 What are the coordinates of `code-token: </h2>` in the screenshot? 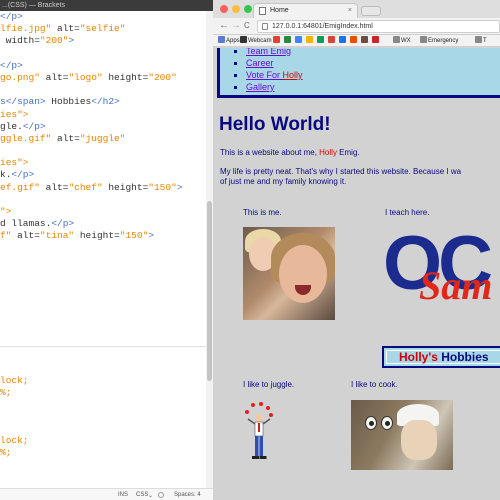 It's located at (105, 102).